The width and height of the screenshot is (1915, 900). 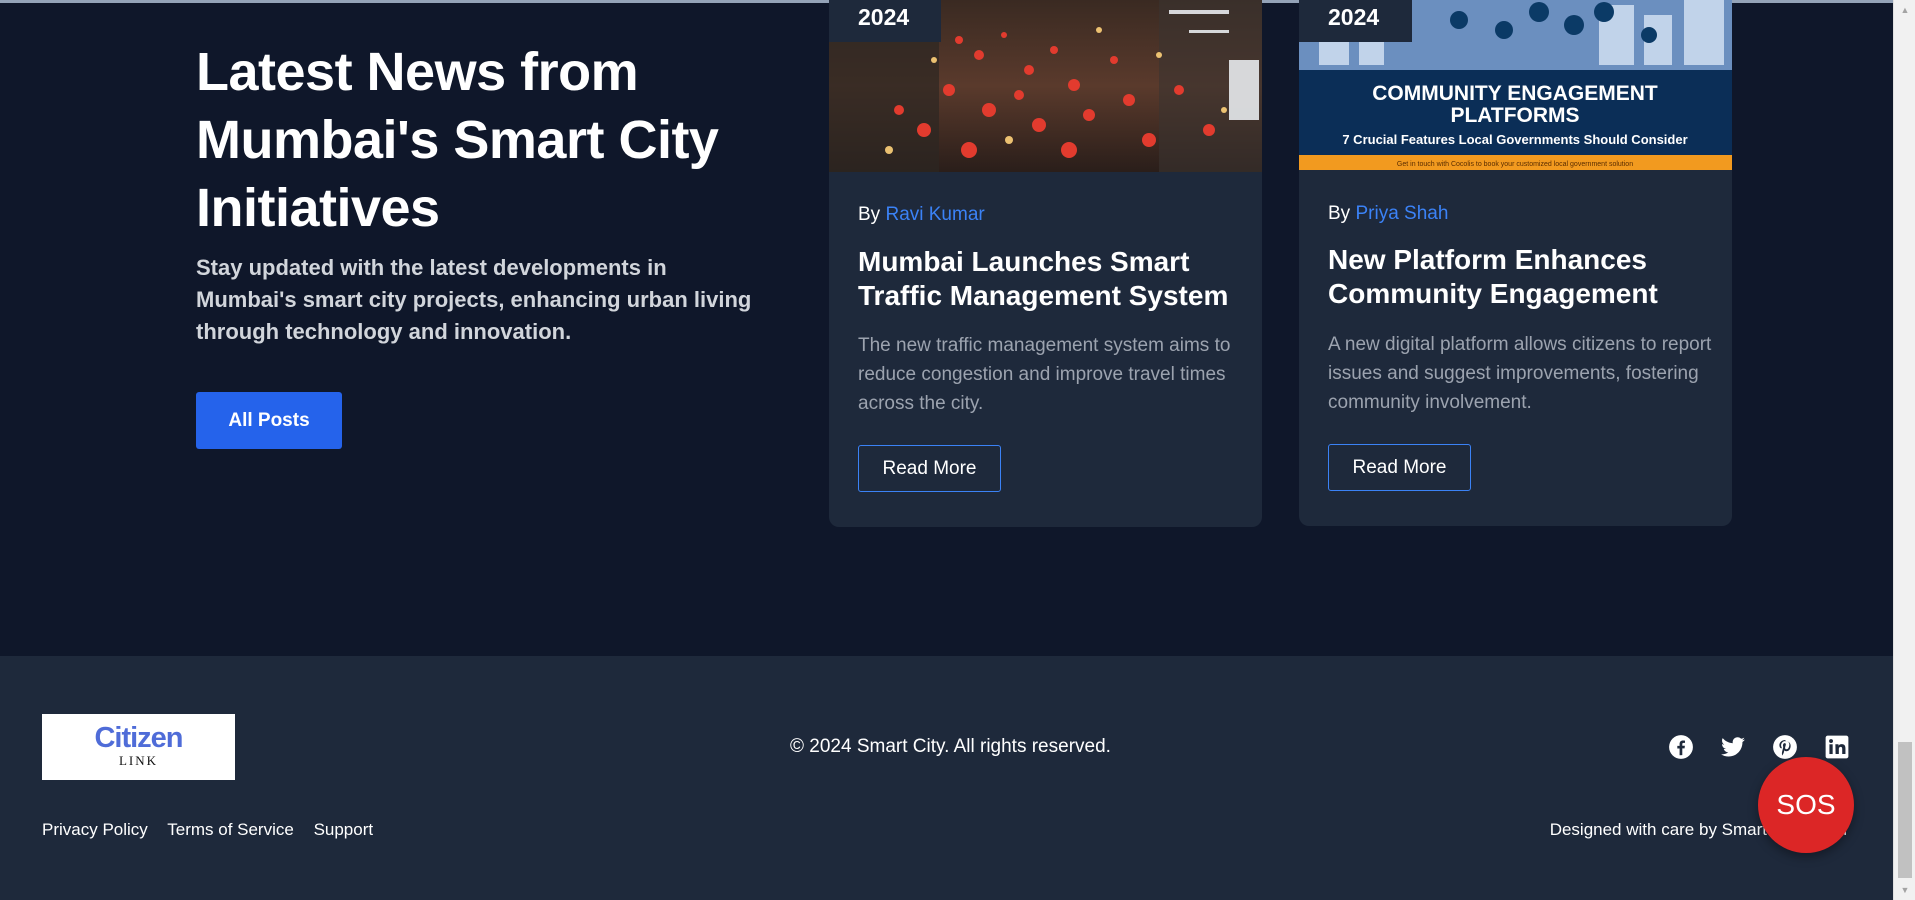 What do you see at coordinates (344, 829) in the screenshot?
I see `support-link: Support` at bounding box center [344, 829].